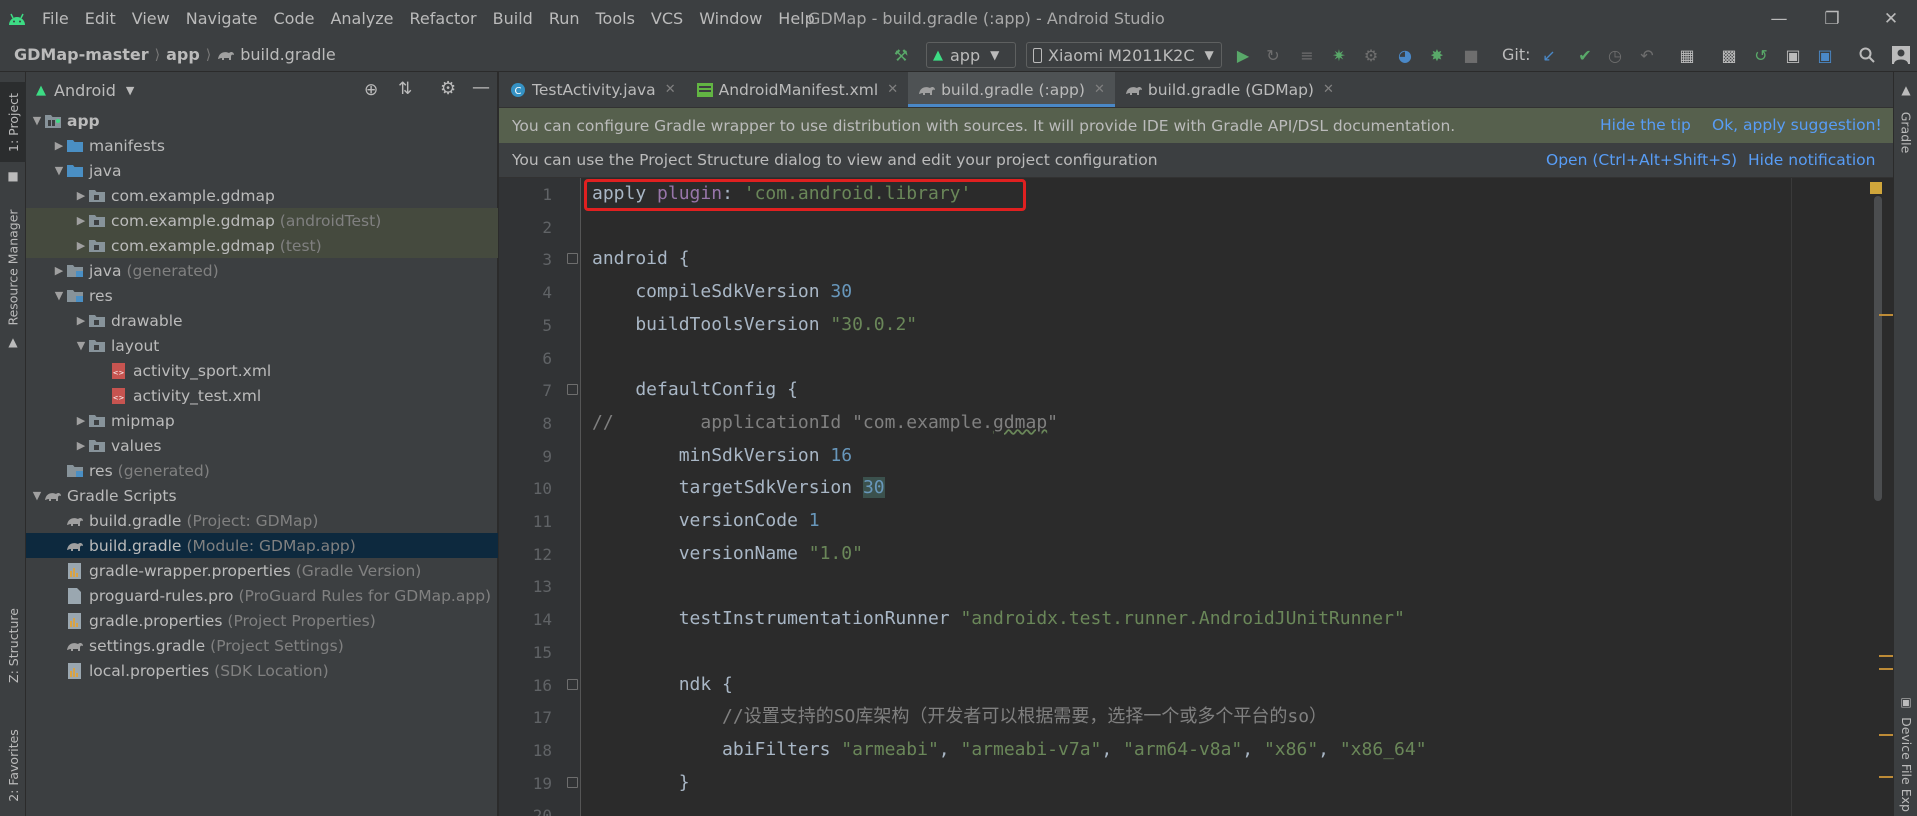  What do you see at coordinates (1405, 55) in the screenshot?
I see `profile-icon: ◕` at bounding box center [1405, 55].